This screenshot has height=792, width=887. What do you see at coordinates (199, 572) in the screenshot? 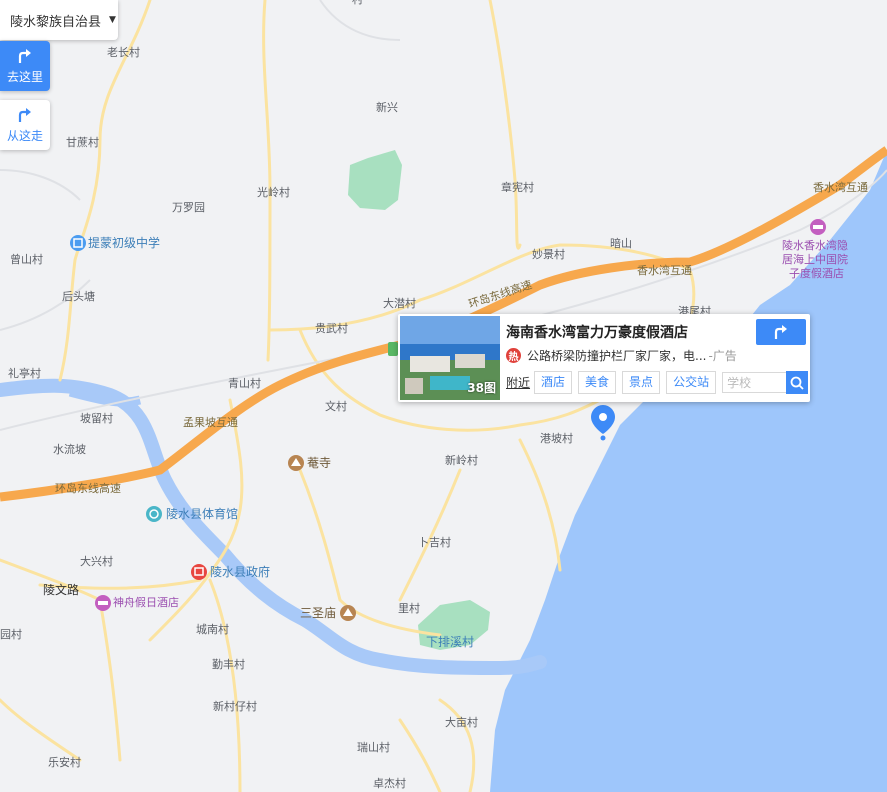
I see `government-icon` at bounding box center [199, 572].